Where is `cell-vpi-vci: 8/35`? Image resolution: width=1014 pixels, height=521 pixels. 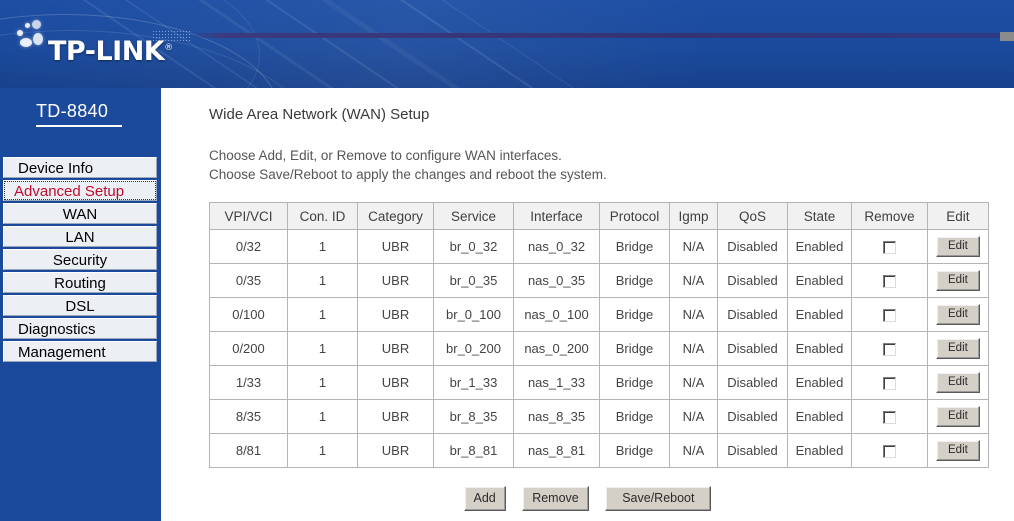
cell-vpi-vci: 8/35 is located at coordinates (248, 416).